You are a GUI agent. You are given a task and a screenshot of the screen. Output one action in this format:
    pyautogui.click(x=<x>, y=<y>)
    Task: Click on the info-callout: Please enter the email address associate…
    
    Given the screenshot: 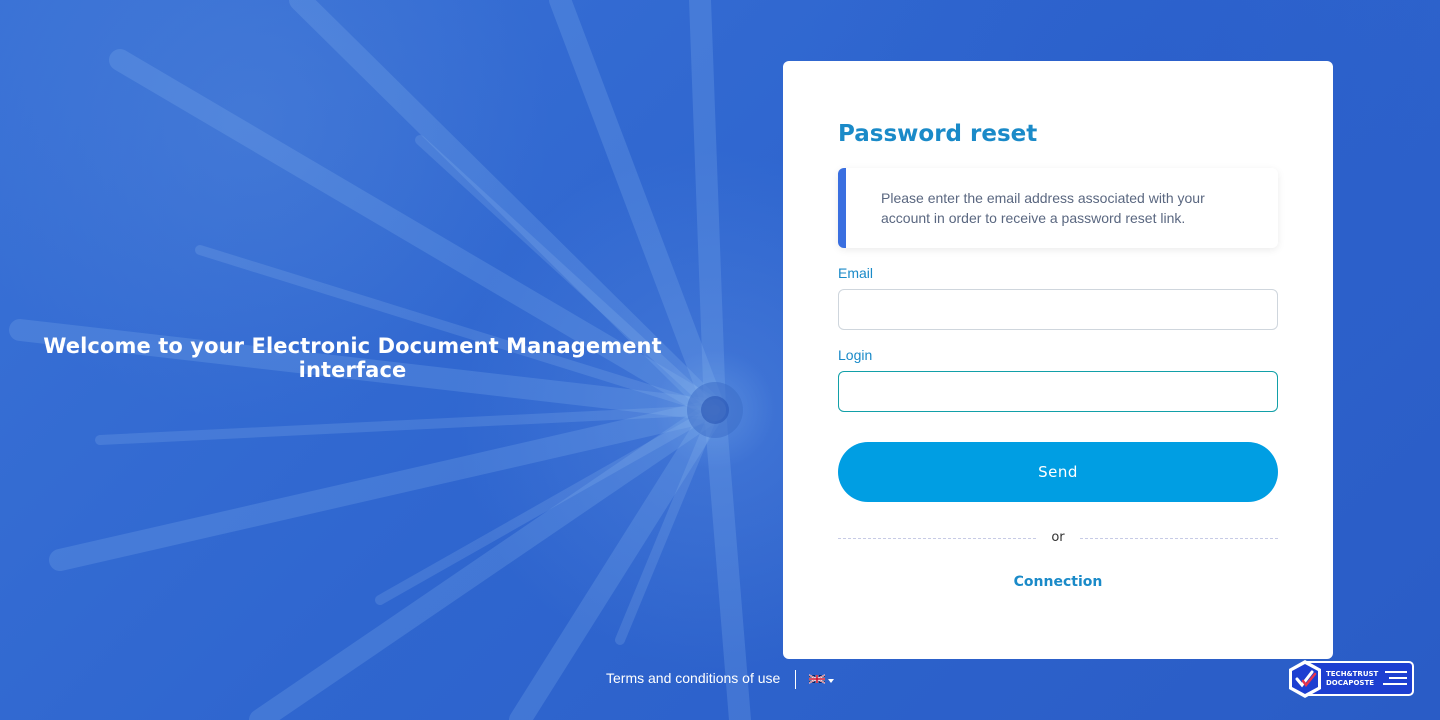 What is the action you would take?
    pyautogui.click(x=1058, y=208)
    